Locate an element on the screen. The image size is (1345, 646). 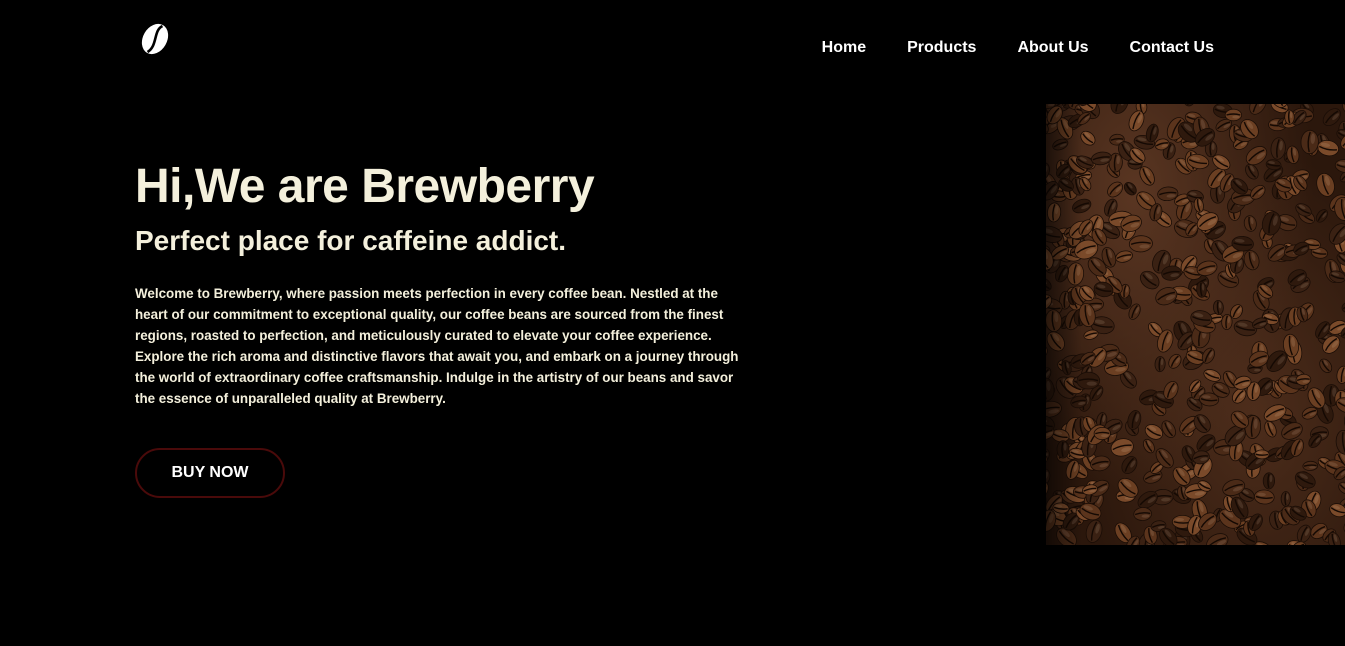
nav-home-link: Home is located at coordinates (844, 48).